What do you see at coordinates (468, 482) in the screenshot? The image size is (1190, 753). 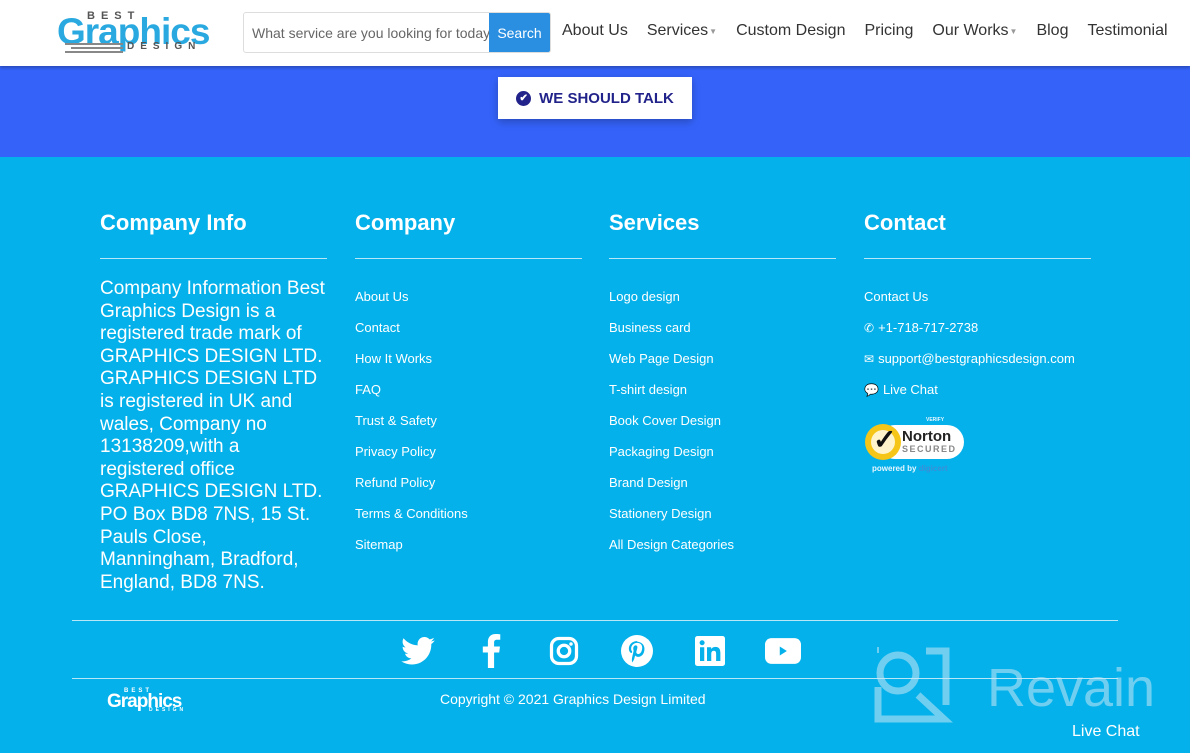 I see `footer-link-refund-policy: Refund Policy` at bounding box center [468, 482].